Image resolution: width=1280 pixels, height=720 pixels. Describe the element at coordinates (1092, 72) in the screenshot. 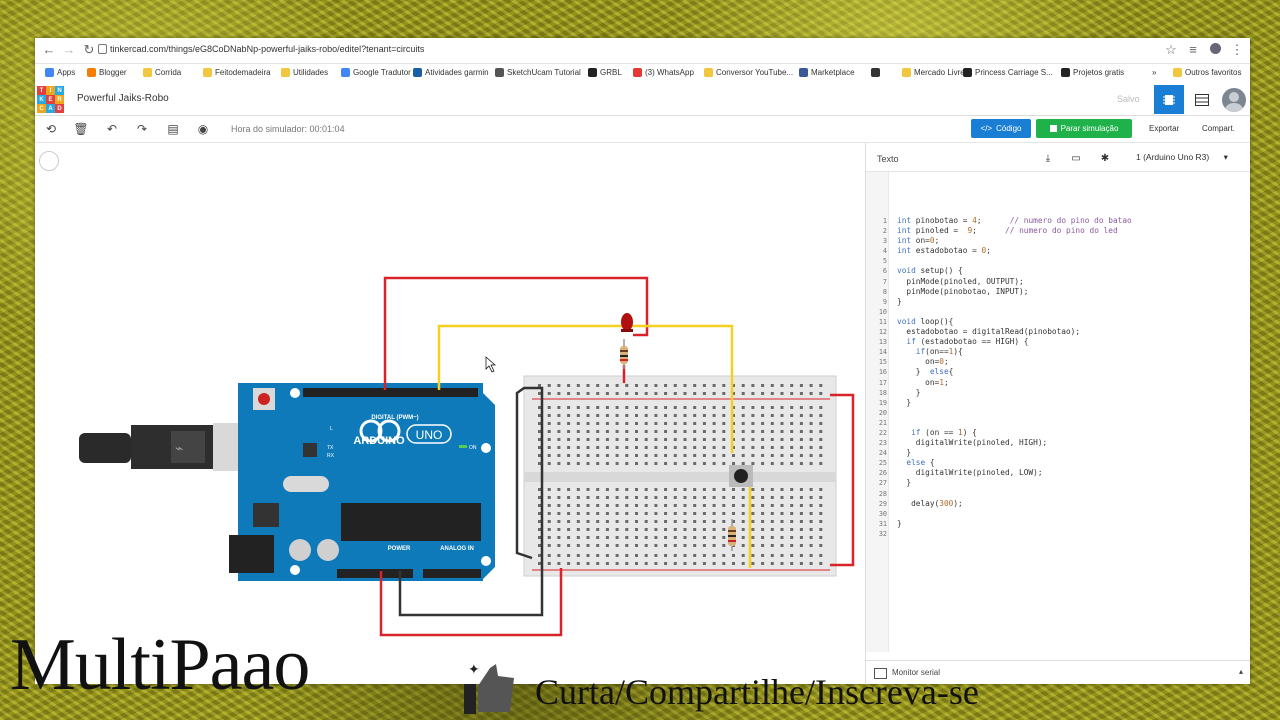

I see `bookmark-item: Projetos gratis` at that location.